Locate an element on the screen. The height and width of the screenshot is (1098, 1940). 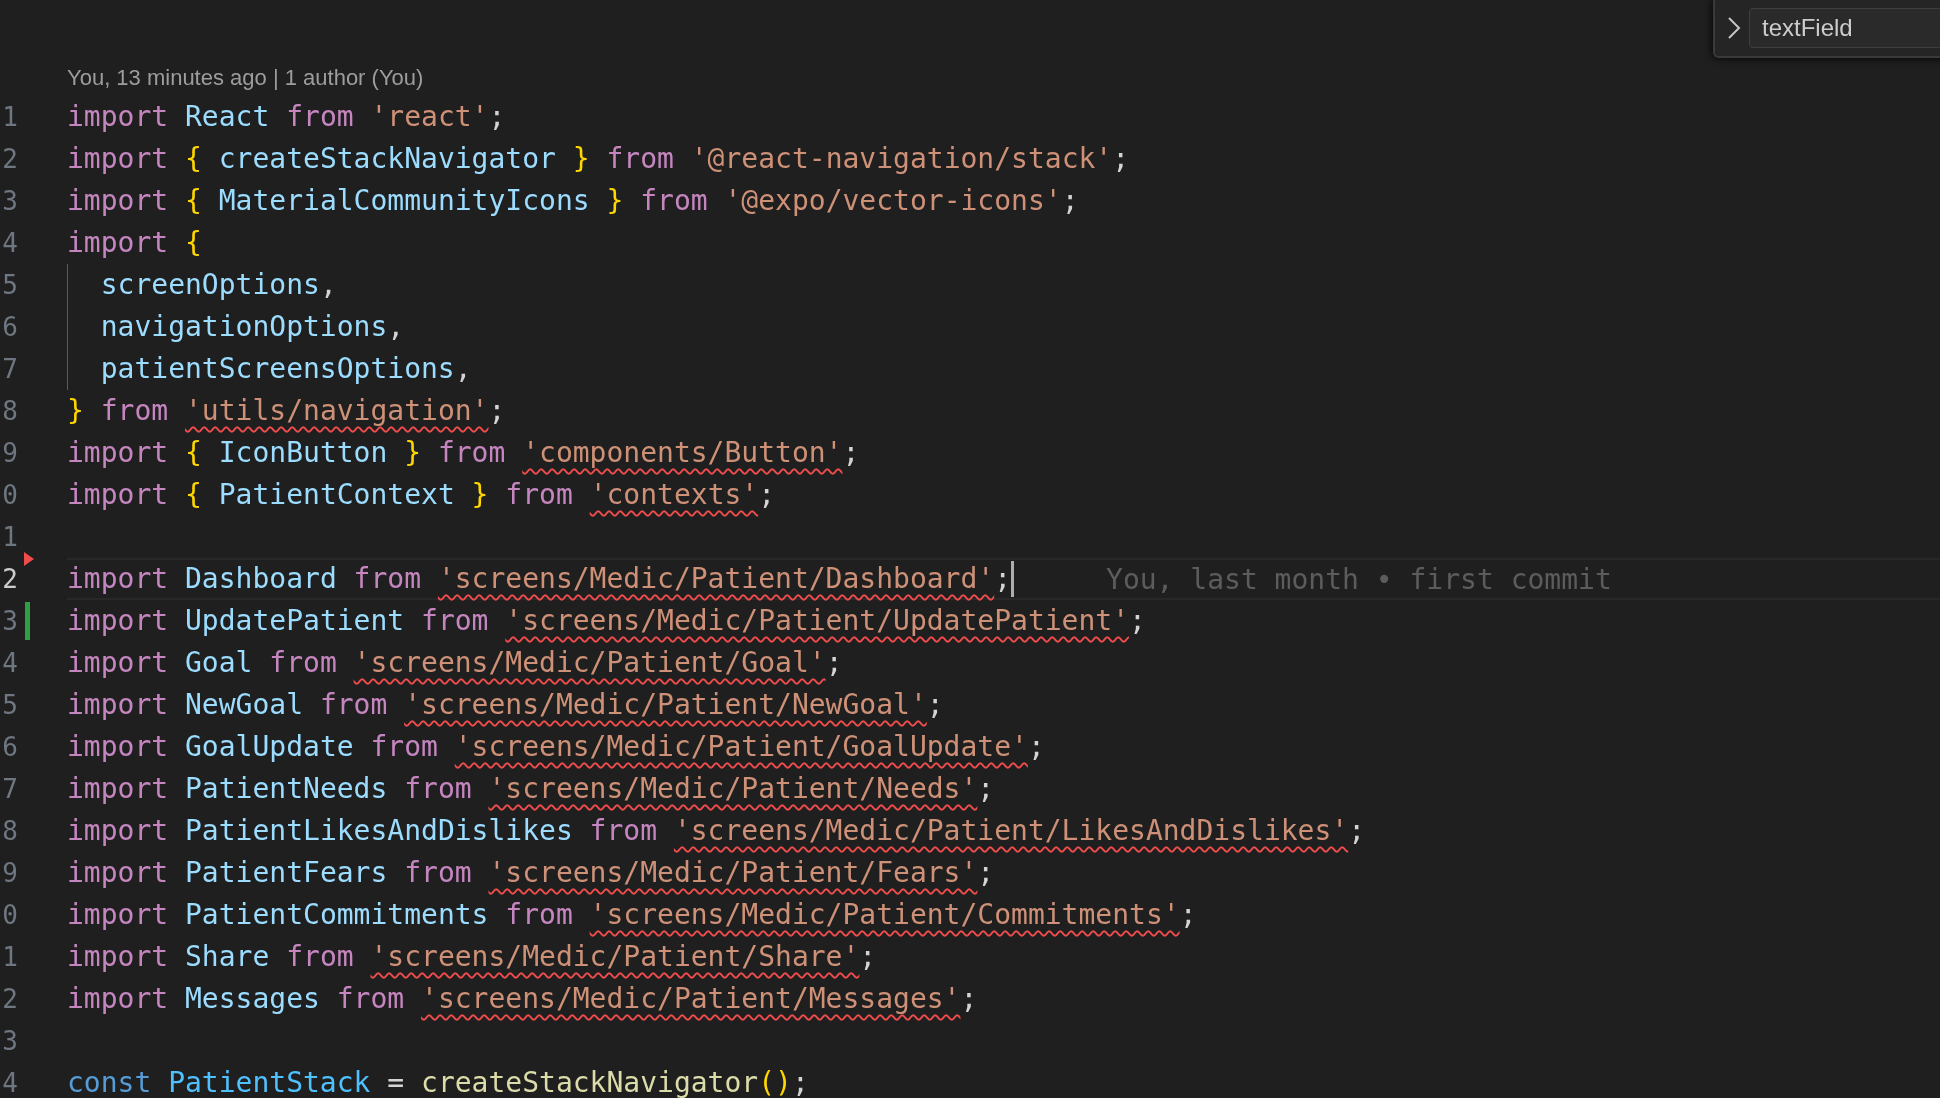
code-line: import PatientNeeds from 'screens/Medic/Patient/Needs'; is located at coordinates (531, 789).